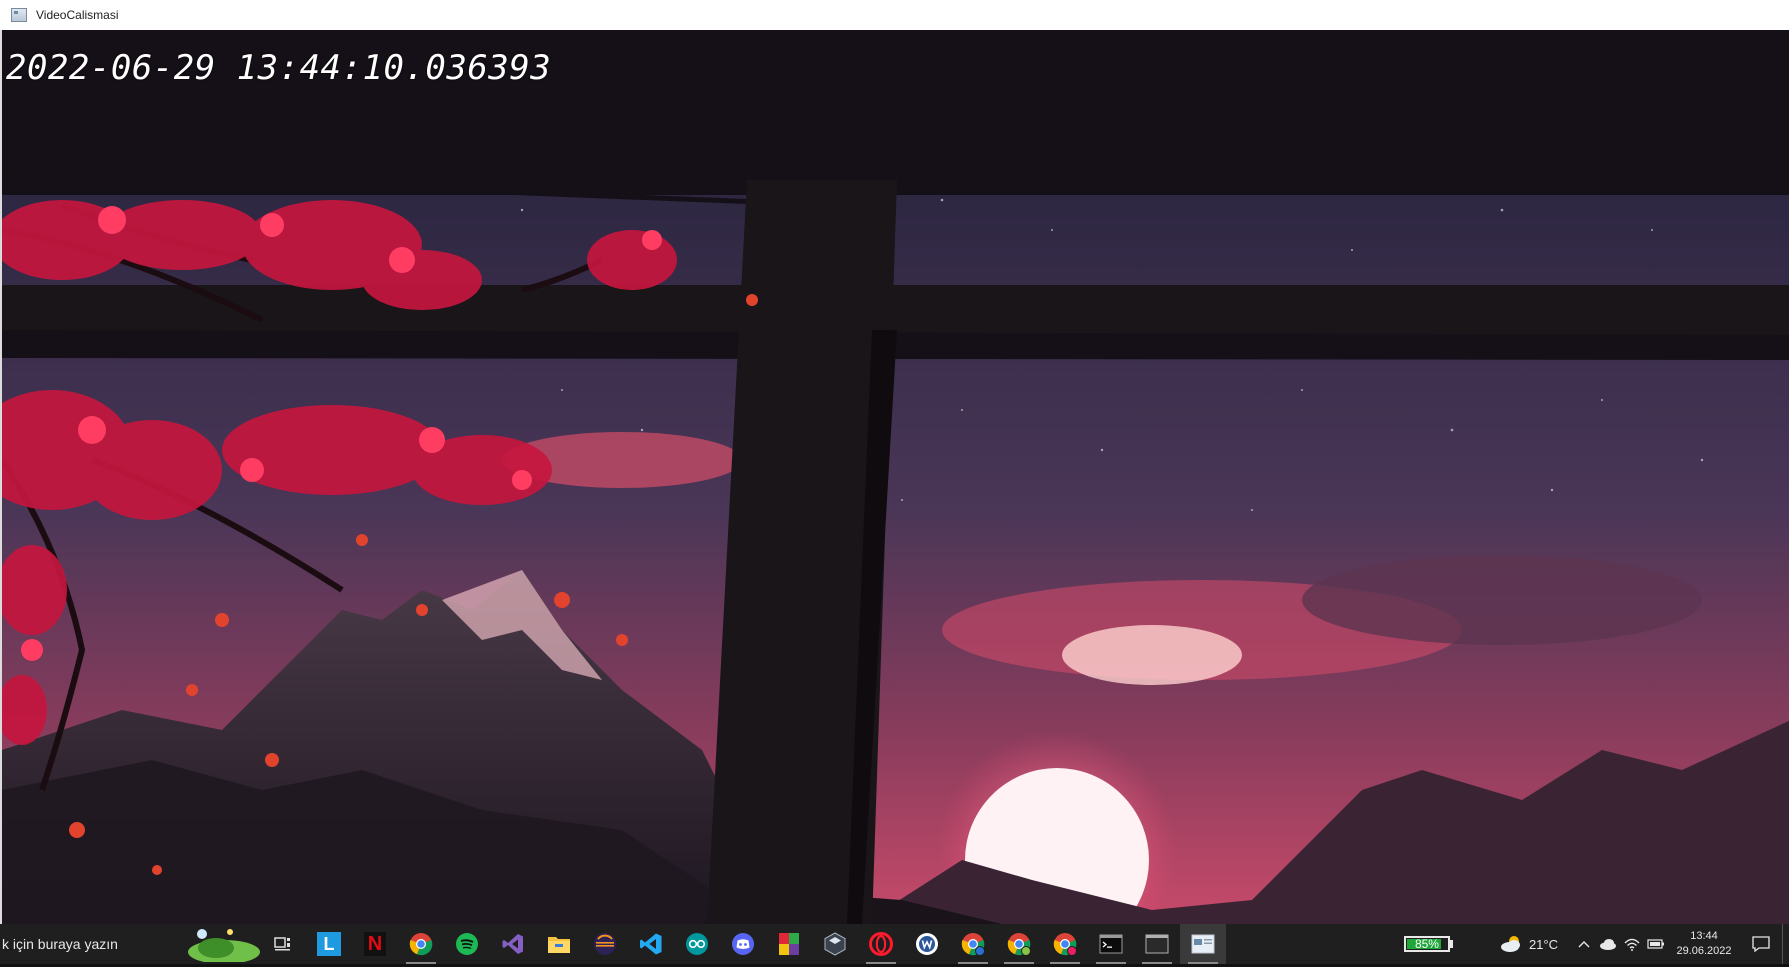 The width and height of the screenshot is (1789, 967). I want to click on arduino-icon, so click(697, 944).